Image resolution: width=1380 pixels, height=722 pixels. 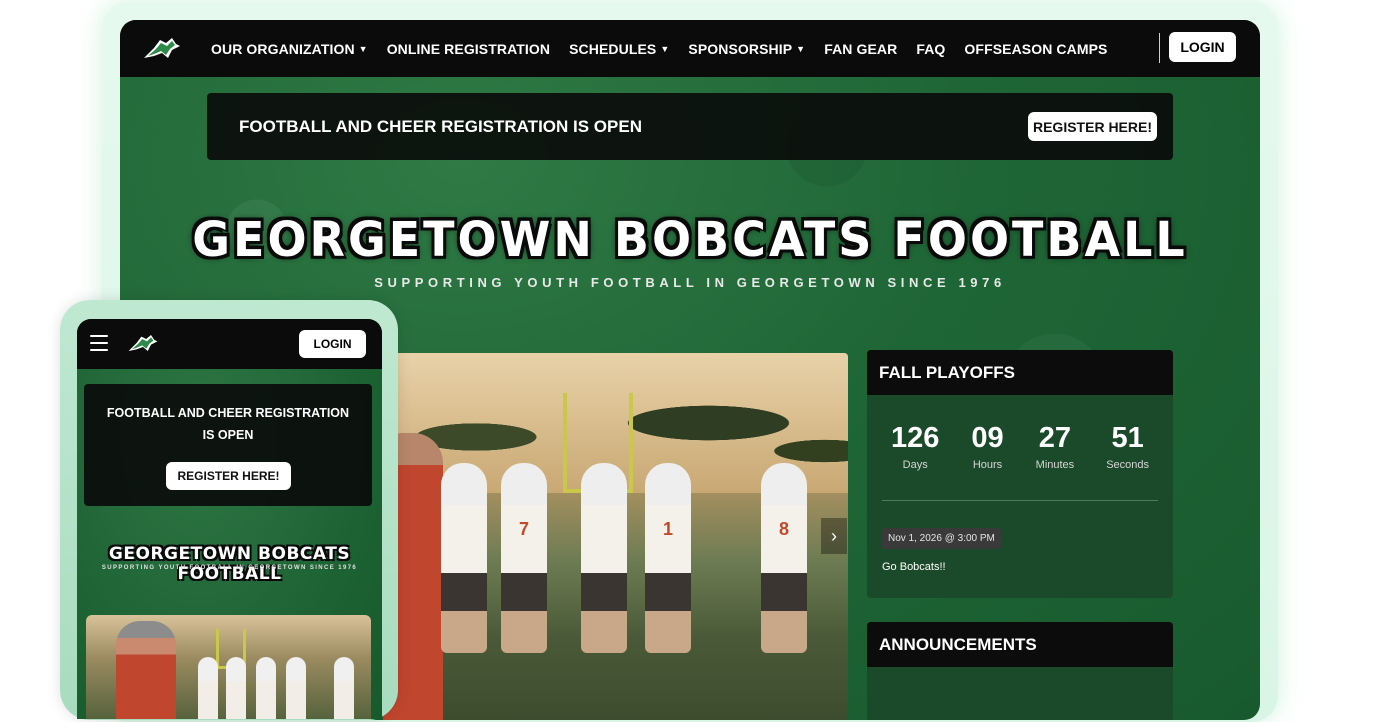 I want to click on nav-item-label: SPONSORSHIP, so click(x=740, y=48).